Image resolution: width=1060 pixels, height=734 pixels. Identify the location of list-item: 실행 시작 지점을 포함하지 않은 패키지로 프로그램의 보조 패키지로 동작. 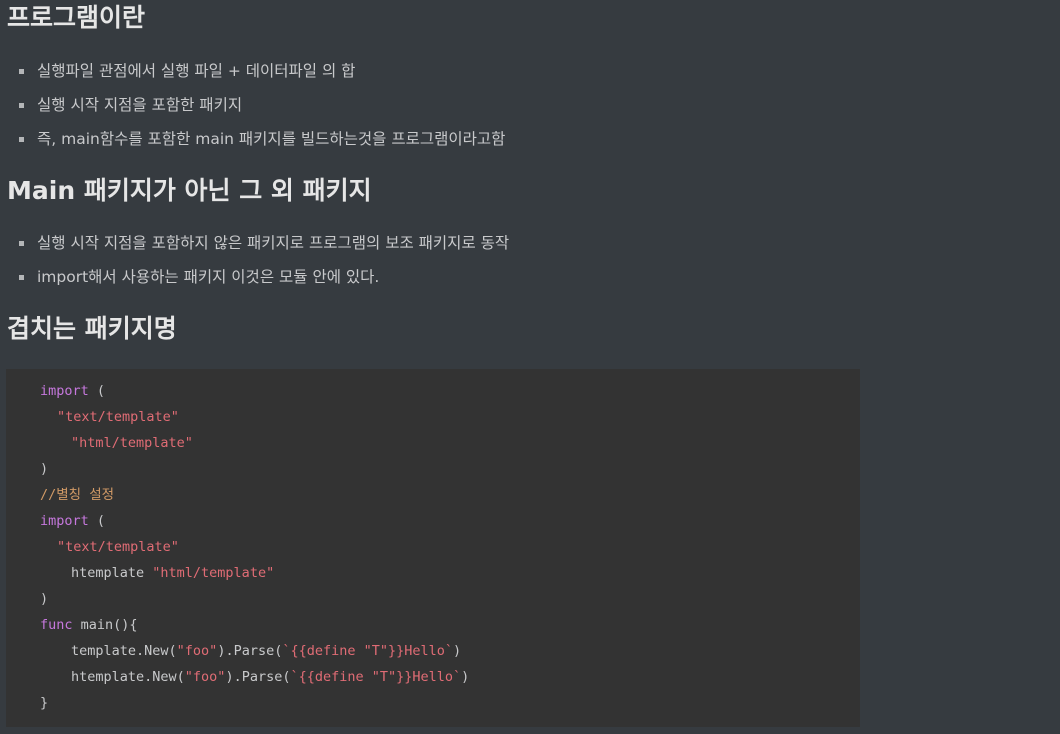
(254, 243).